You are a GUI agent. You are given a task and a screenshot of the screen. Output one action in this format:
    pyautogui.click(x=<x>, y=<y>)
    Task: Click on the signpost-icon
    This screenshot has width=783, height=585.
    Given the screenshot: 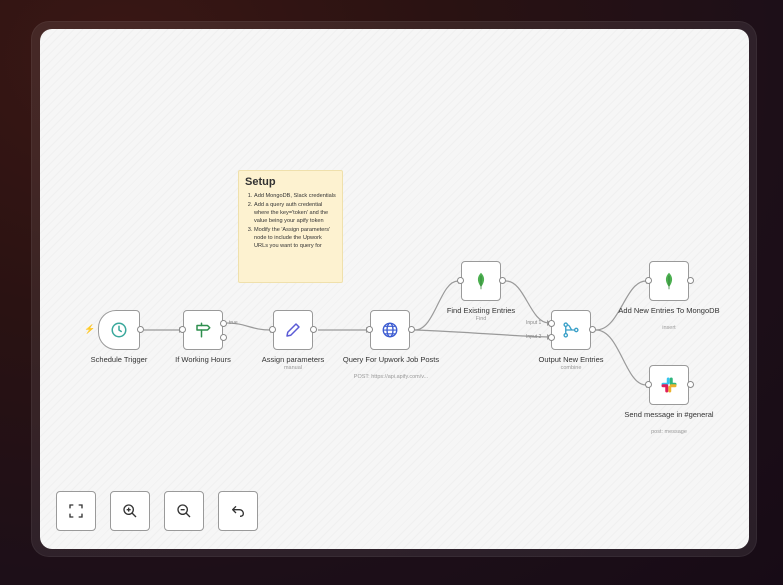 What is the action you would take?
    pyautogui.click(x=203, y=330)
    